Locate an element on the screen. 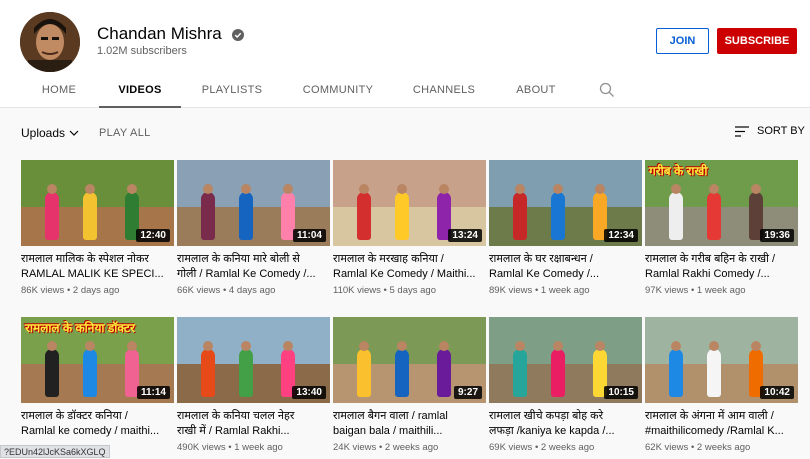 The width and height of the screenshot is (810, 459). verified-icon is located at coordinates (238, 34).